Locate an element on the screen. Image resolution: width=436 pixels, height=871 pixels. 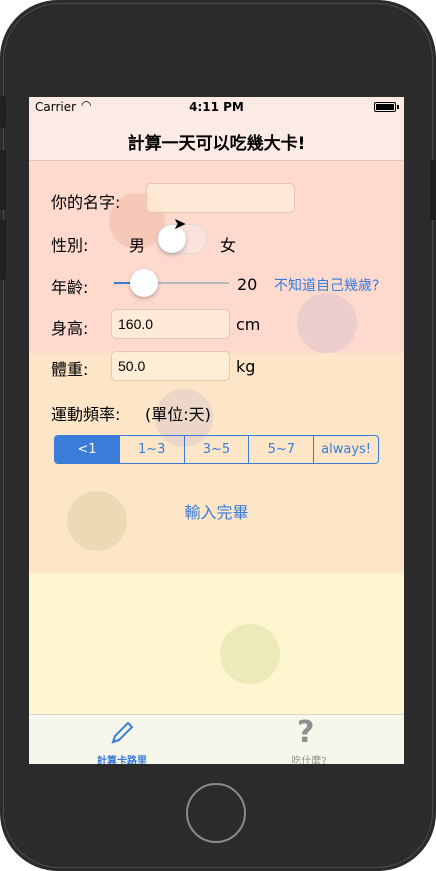
submit-button: 輸入完畢 is located at coordinates (216, 511).